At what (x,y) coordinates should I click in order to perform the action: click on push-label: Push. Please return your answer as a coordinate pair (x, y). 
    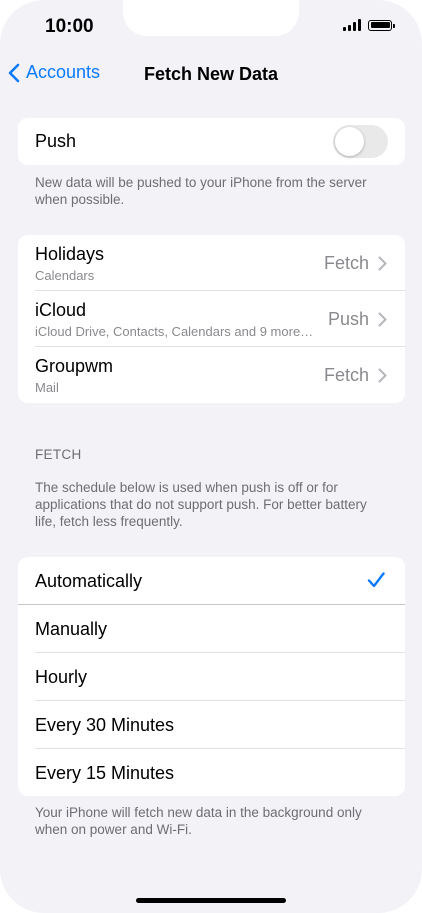
    Looking at the image, I should click on (56, 141).